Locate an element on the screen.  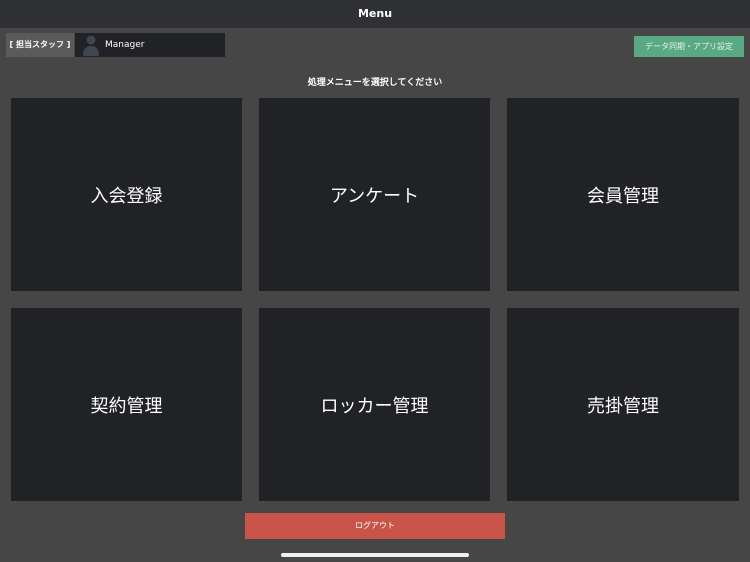
menu-tile-survey: アンケート is located at coordinates (374, 194).